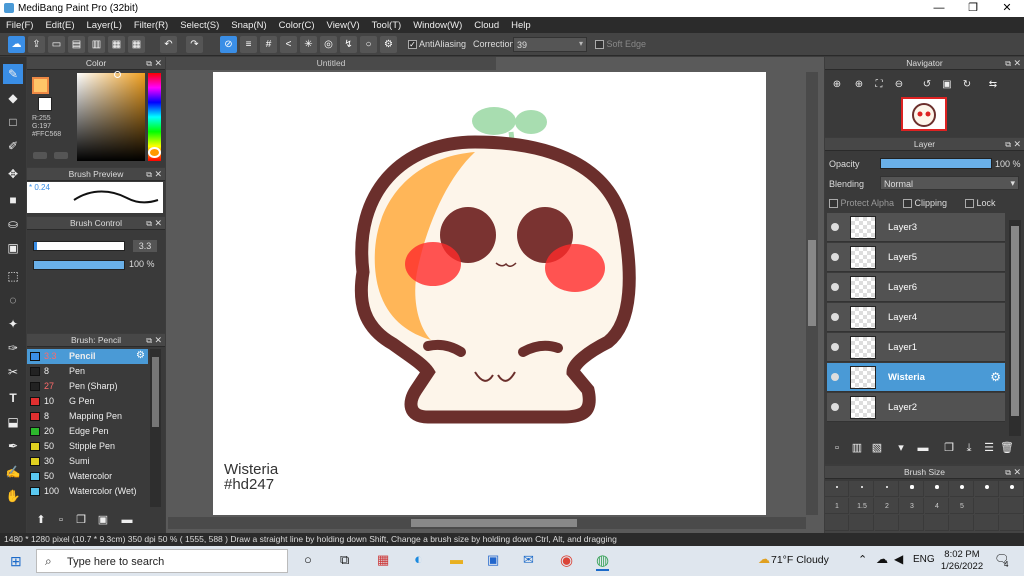  Describe the element at coordinates (162, 561) in the screenshot. I see `taskbar-search: ⌕ Type here to search` at that location.